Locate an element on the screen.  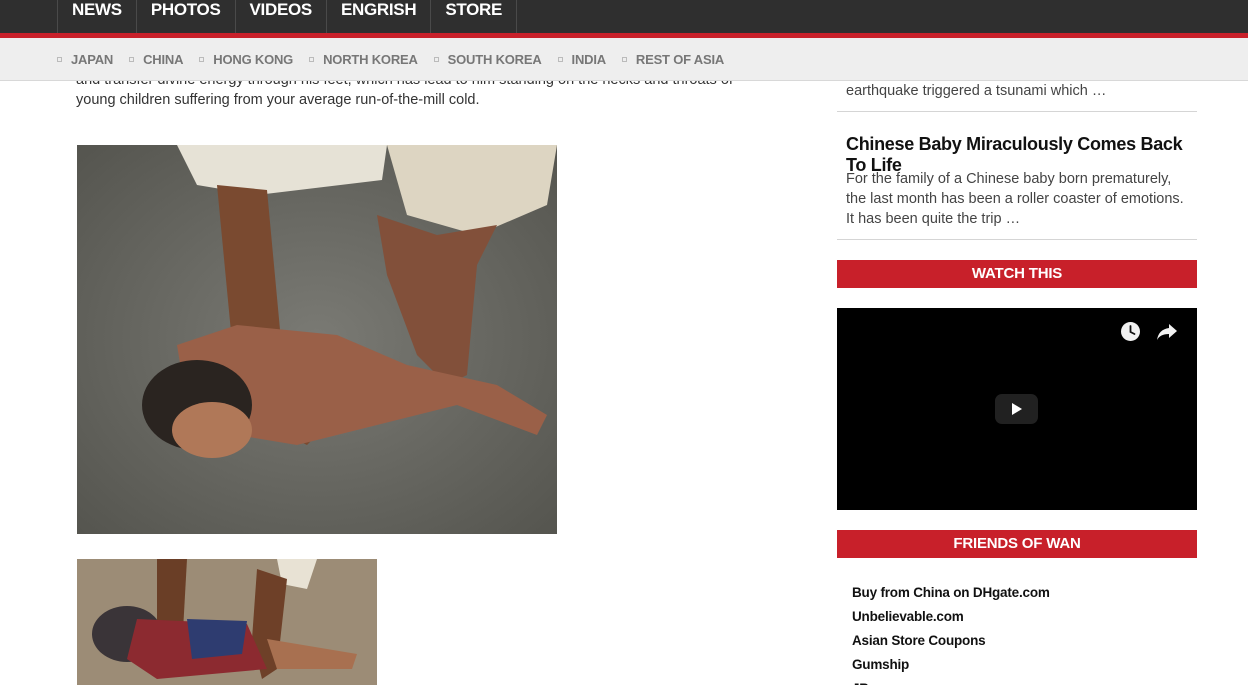
subnav-hong-kong: HONG KONG is located at coordinates (246, 59).